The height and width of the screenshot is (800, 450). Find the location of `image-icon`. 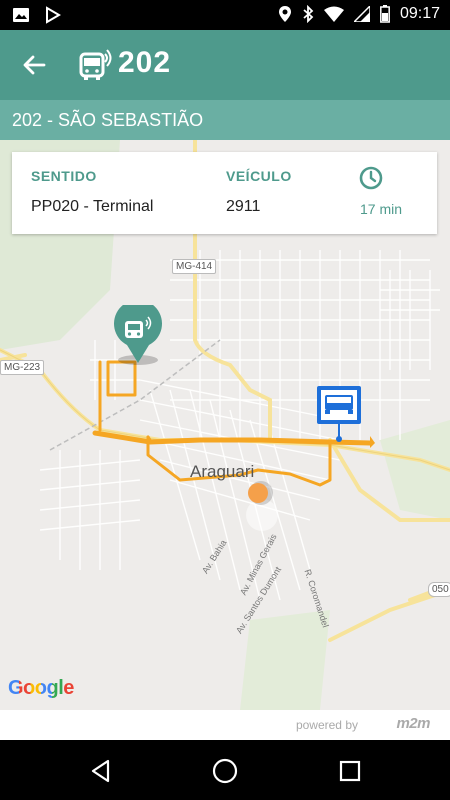

image-icon is located at coordinates (21, 15).